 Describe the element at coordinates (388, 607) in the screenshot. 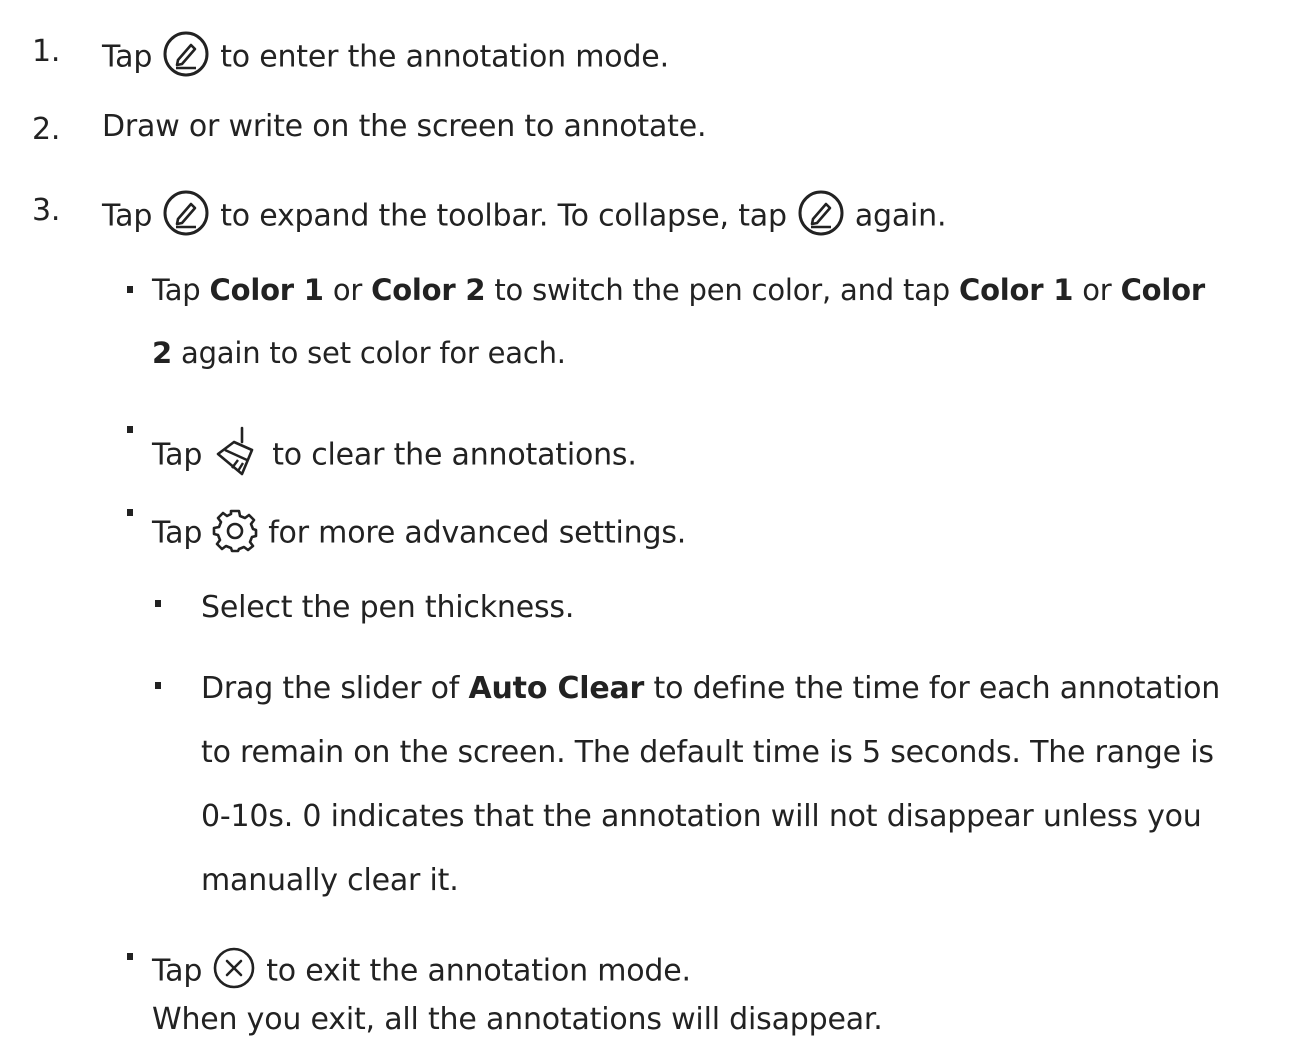

I see `sub-bullet-thickness: Select the pen thickness.` at that location.